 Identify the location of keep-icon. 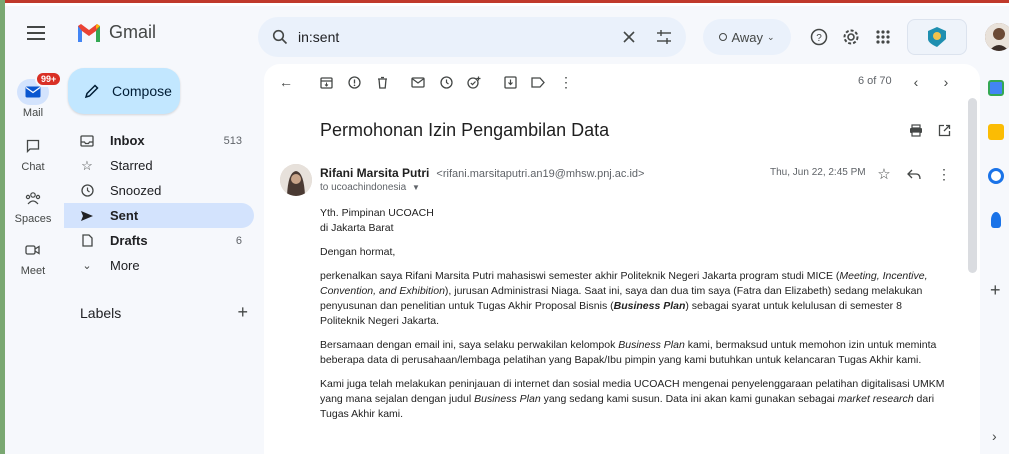
(996, 132).